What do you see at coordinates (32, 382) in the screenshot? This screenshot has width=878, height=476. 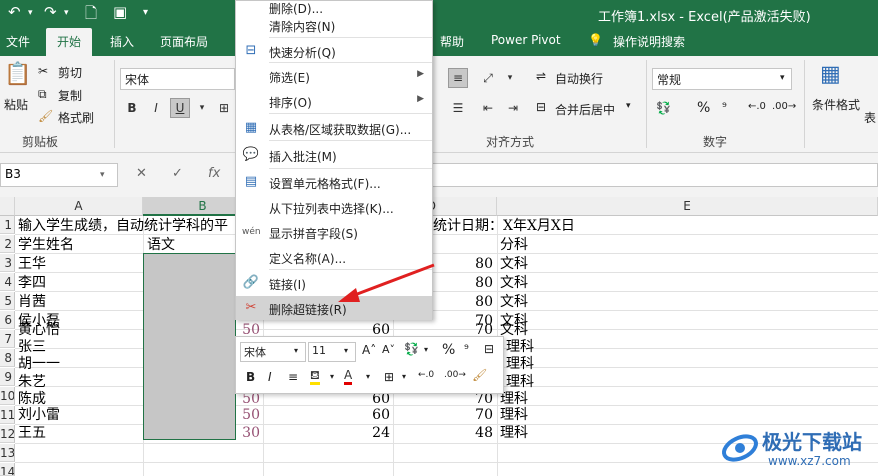 I see `cell-a10: 朱艺` at bounding box center [32, 382].